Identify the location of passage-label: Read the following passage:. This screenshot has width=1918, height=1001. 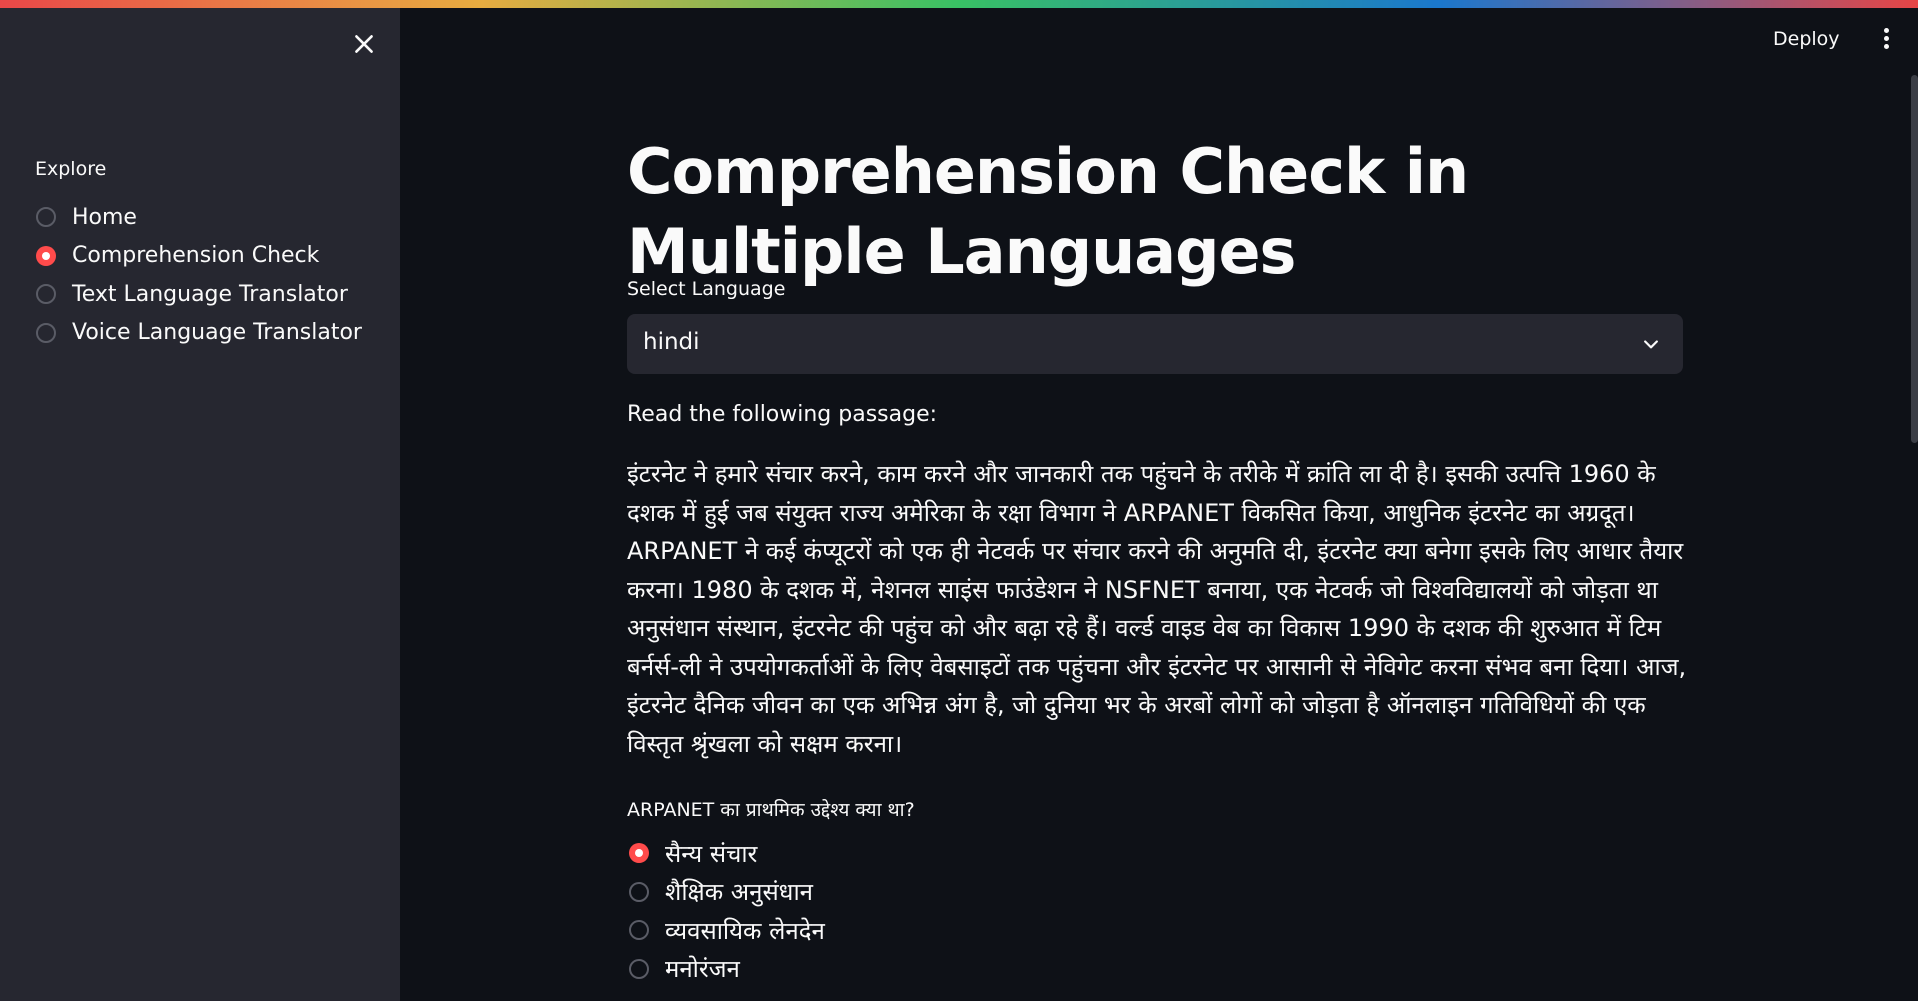
(782, 414).